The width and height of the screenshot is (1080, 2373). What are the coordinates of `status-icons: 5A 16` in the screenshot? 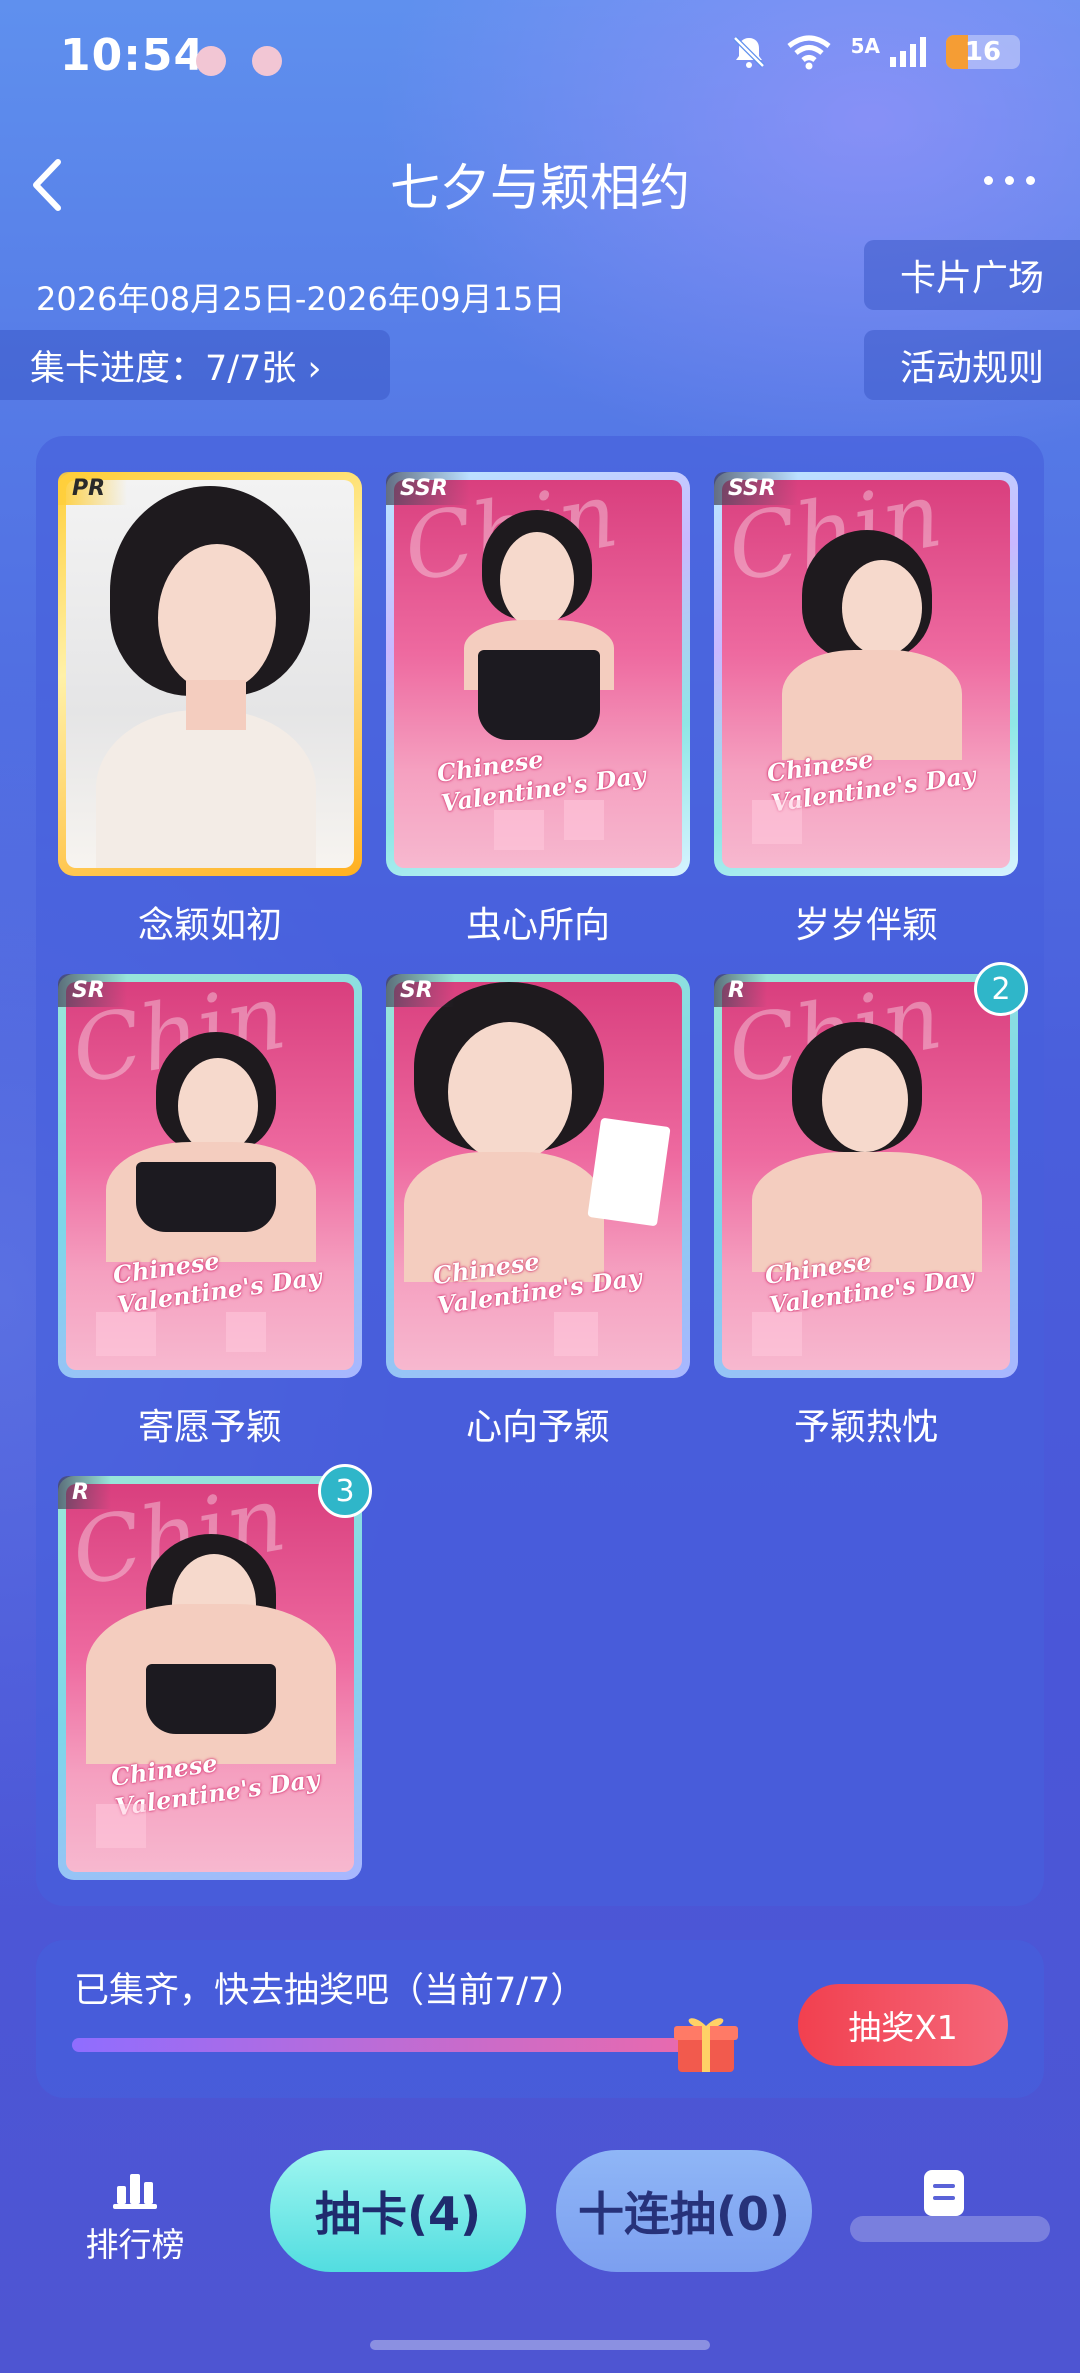 It's located at (875, 52).